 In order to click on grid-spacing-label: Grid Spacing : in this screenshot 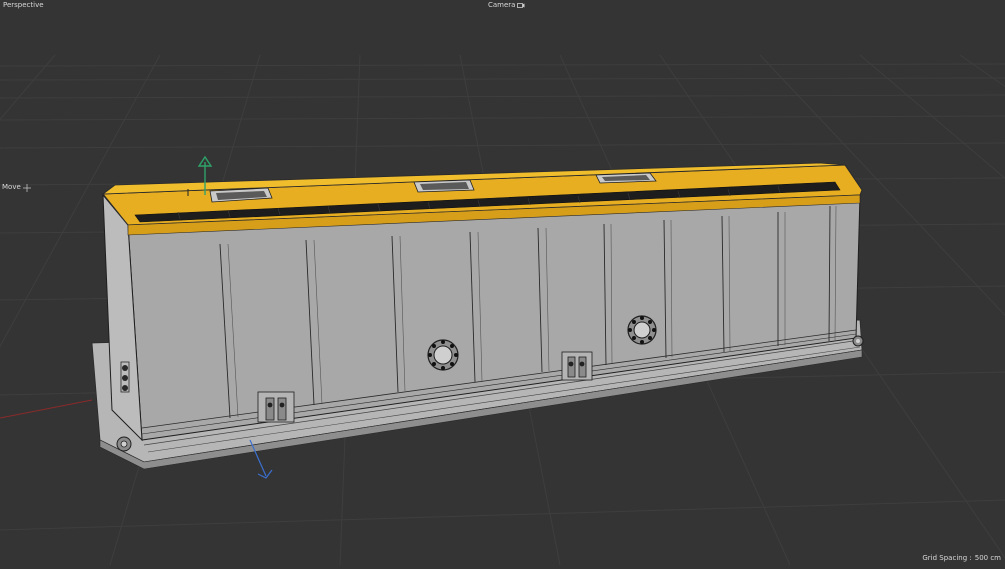, I will do `click(947, 558)`.